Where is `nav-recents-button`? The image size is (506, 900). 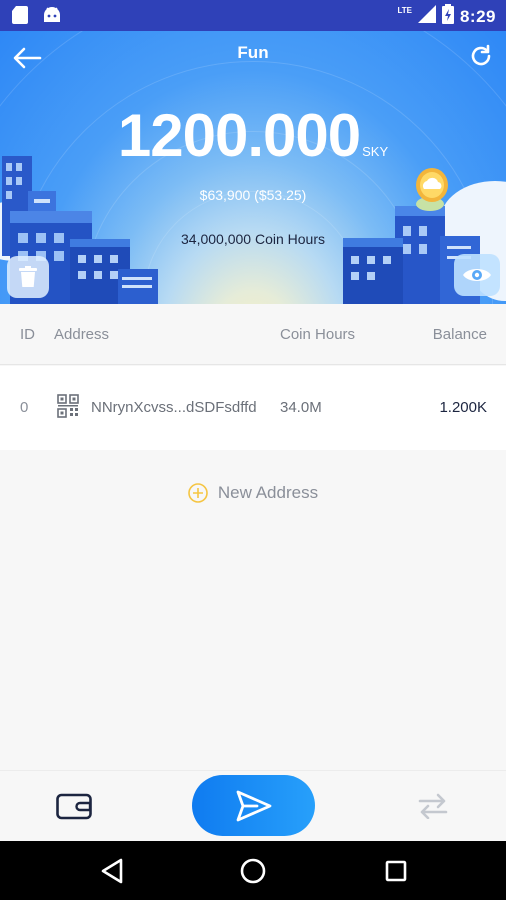
nav-recents-button is located at coordinates (396, 871).